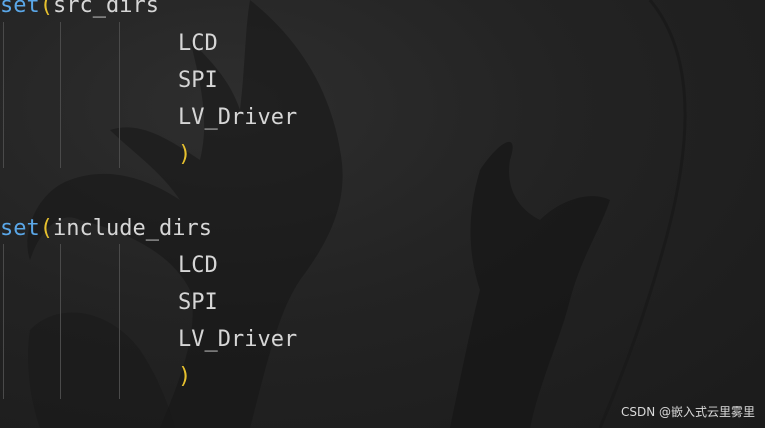  I want to click on claw-silhouette, so click(530, 284).